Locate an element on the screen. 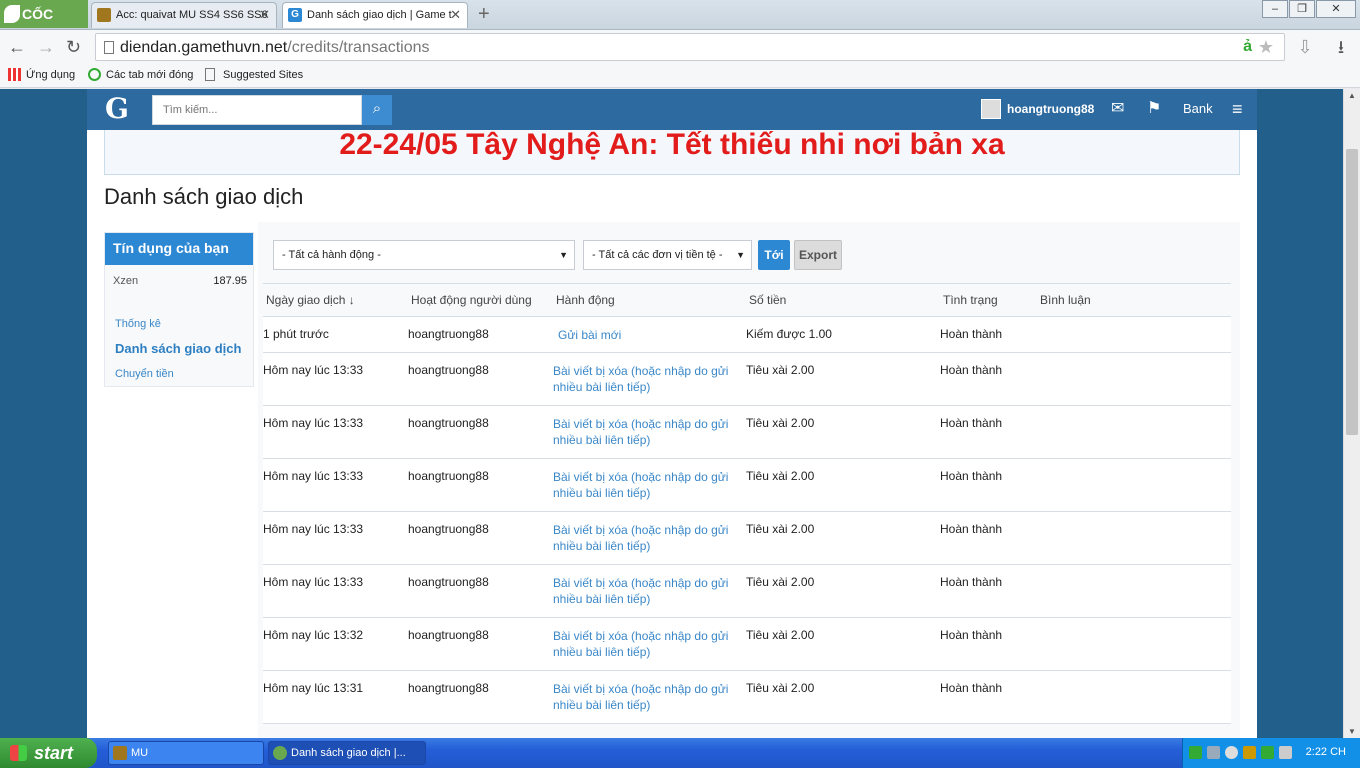 This screenshot has width=1360, height=768. reload-icon: ↻ is located at coordinates (73, 47).